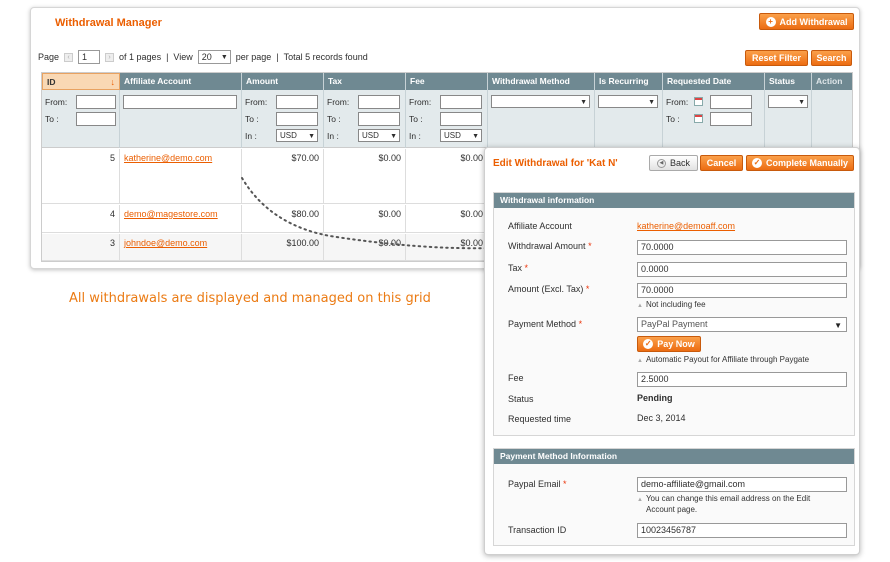  Describe the element at coordinates (672, 509) in the screenshot. I see `email-note-continued: Account page.` at that location.